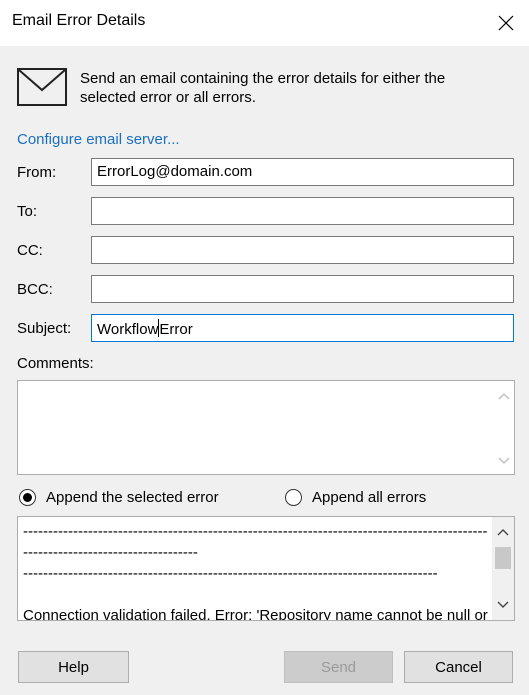  Describe the element at coordinates (73, 667) in the screenshot. I see `help-button: Help` at that location.